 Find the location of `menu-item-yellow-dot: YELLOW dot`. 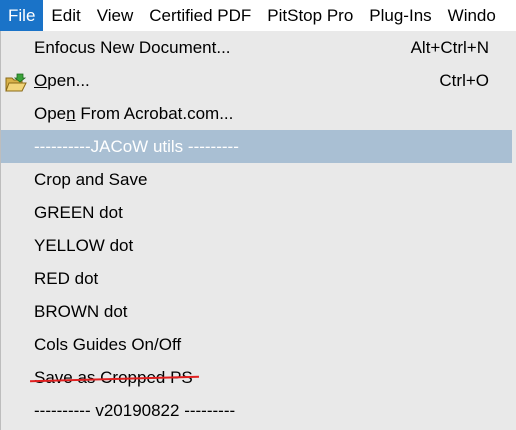

menu-item-yellow-dot: YELLOW dot is located at coordinates (258, 245).